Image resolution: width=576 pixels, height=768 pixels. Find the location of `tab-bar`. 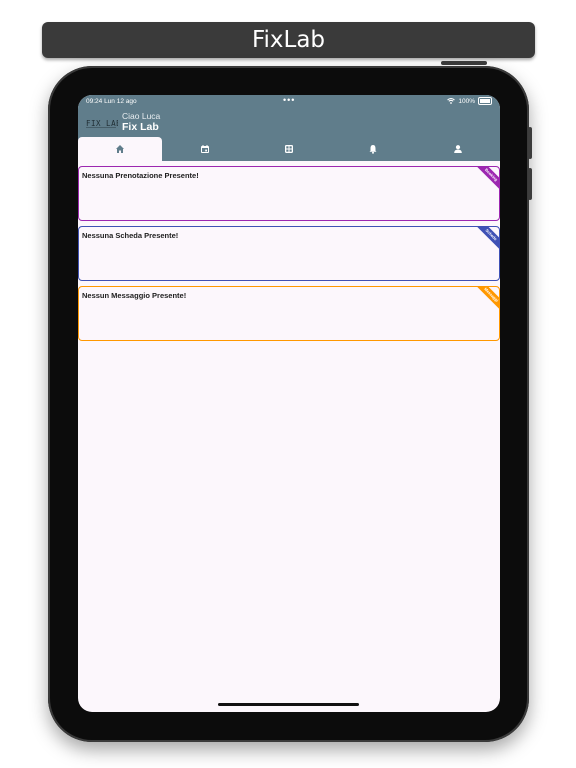

tab-bar is located at coordinates (289, 149).